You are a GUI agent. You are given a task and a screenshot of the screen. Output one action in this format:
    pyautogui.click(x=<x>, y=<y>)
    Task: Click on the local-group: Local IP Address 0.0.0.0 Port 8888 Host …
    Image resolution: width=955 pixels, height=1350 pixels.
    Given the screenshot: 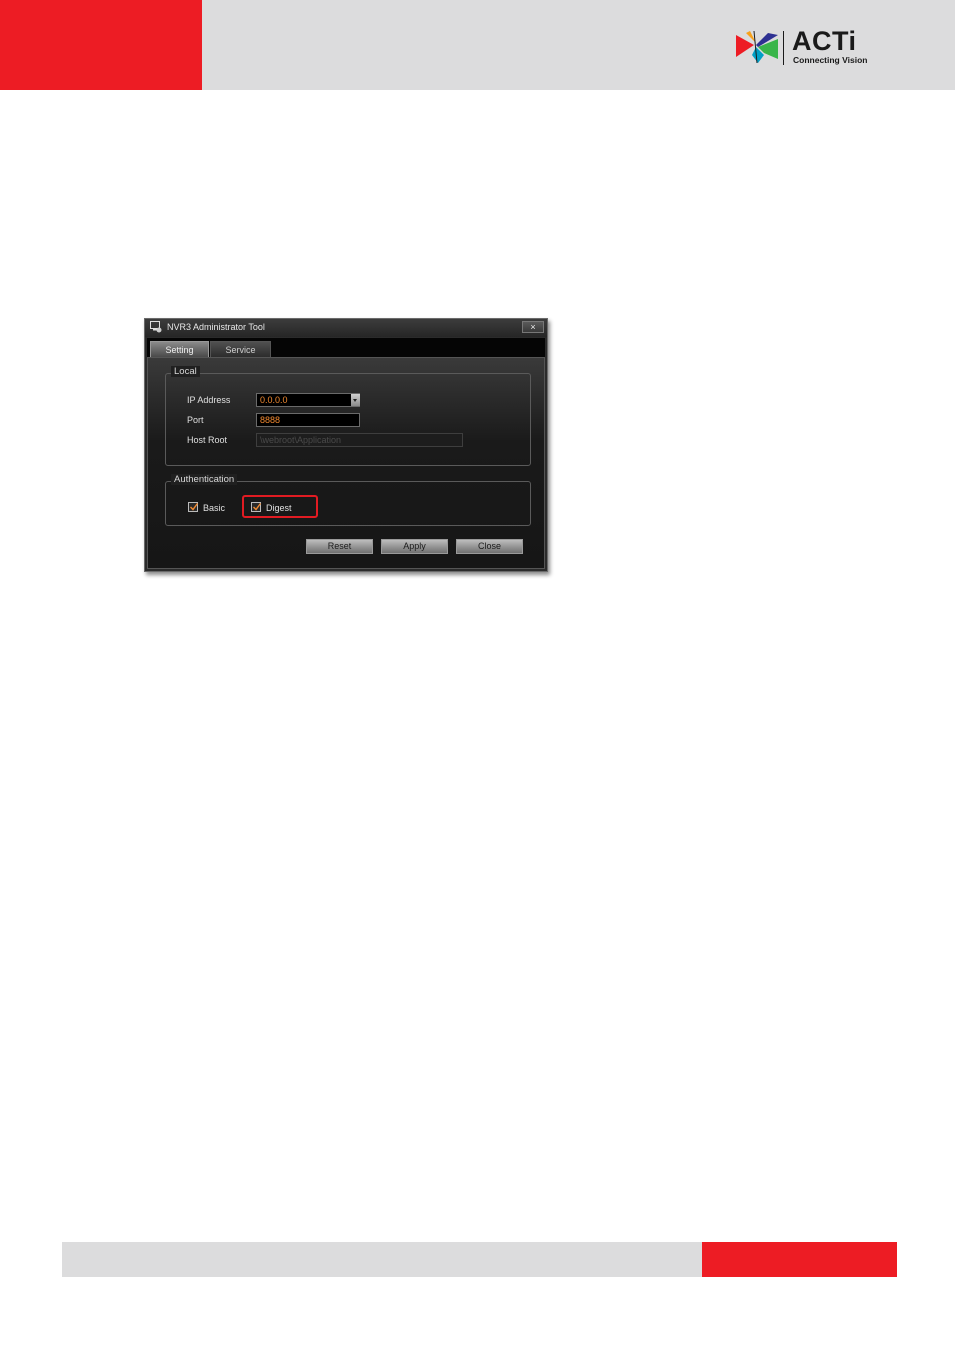 What is the action you would take?
    pyautogui.click(x=348, y=416)
    